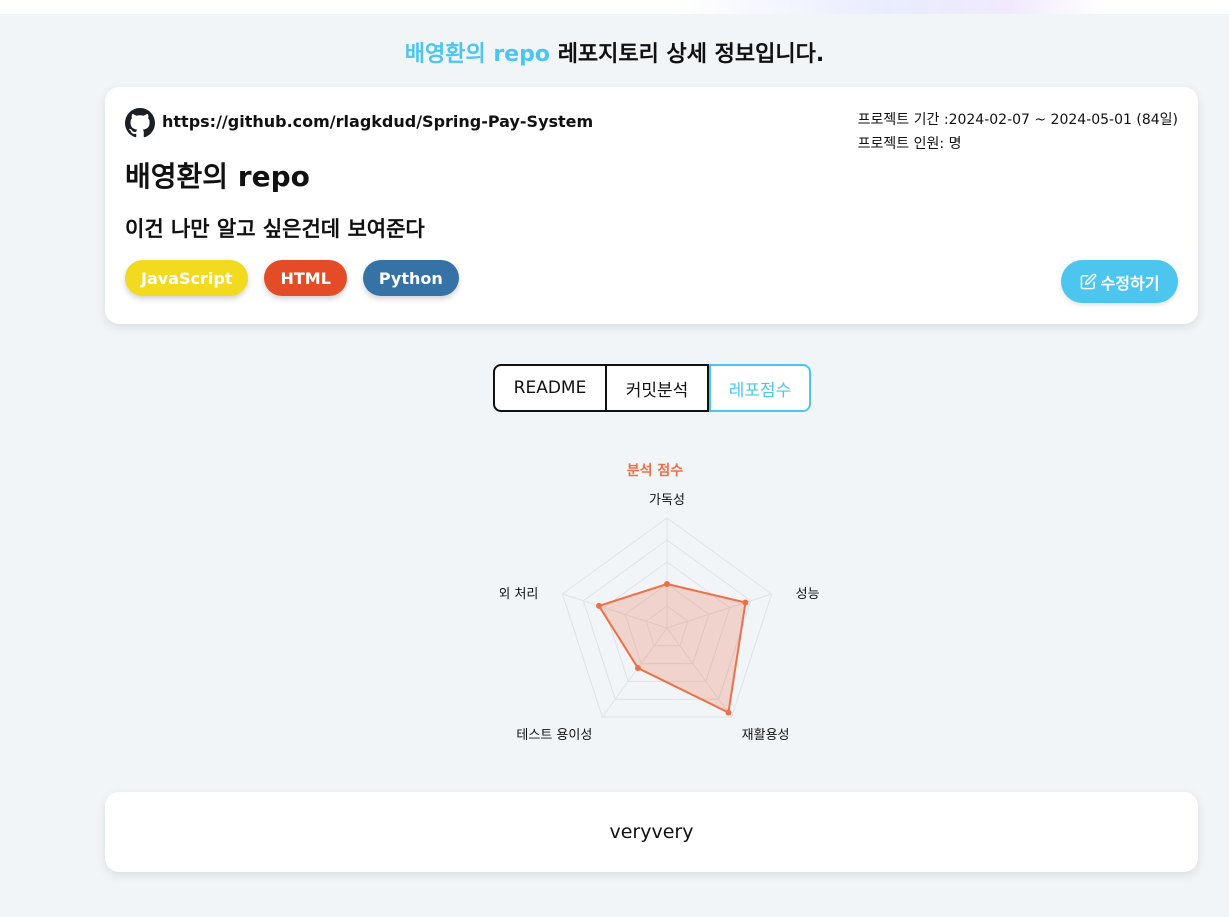  What do you see at coordinates (691, 54) in the screenshot?
I see `heading-suffix: 레포지토리 상세 정보입니다.` at bounding box center [691, 54].